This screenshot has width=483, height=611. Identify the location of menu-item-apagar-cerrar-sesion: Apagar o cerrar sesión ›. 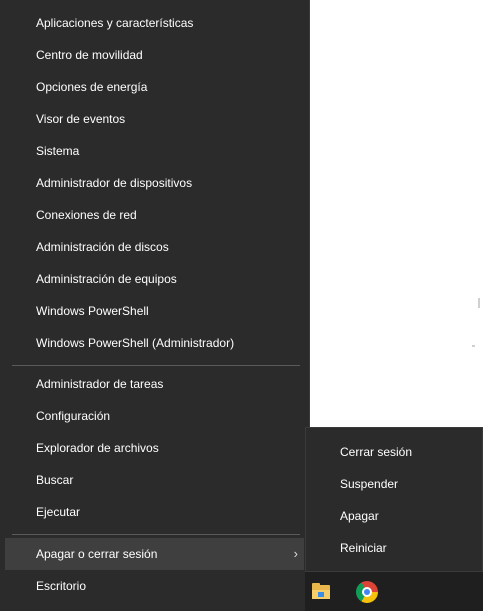
(154, 554).